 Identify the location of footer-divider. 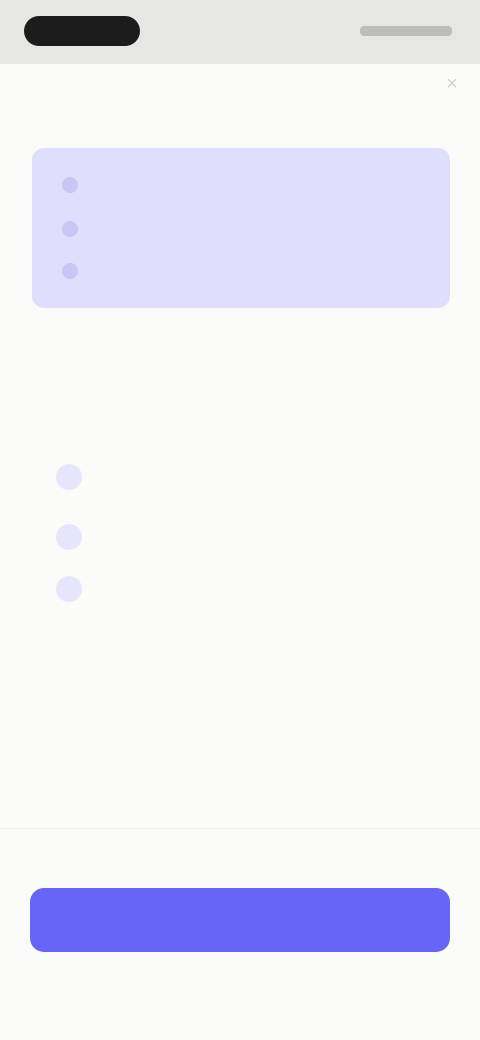
(240, 828).